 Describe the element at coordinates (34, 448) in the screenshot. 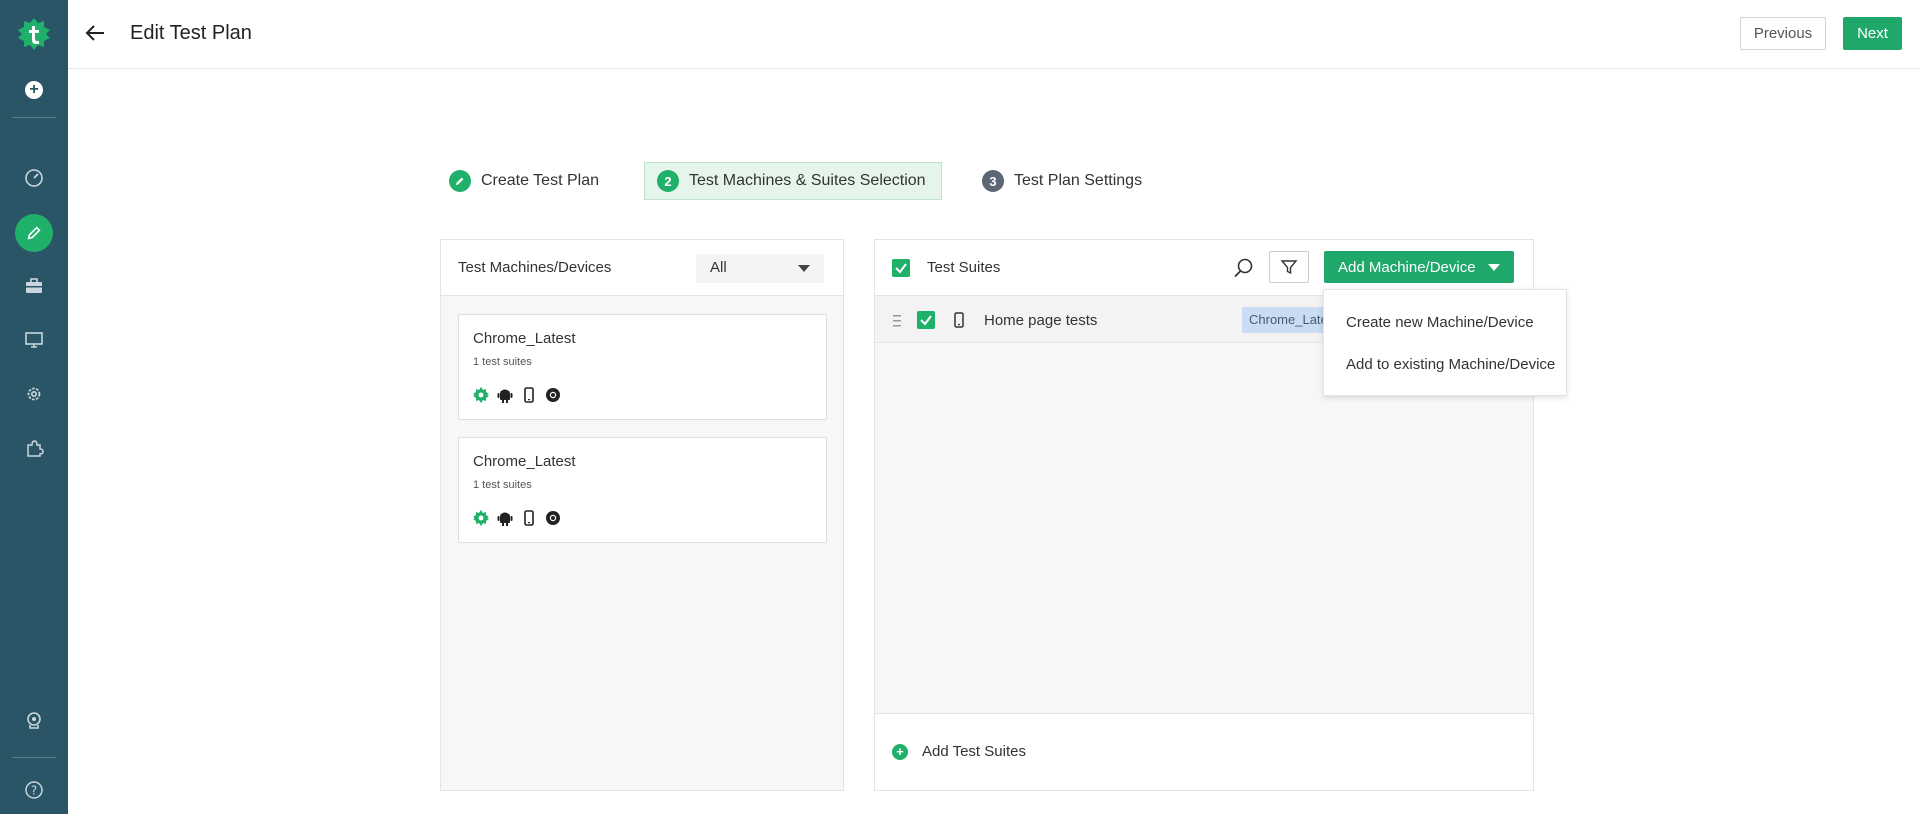

I see `puzzle-icon` at that location.